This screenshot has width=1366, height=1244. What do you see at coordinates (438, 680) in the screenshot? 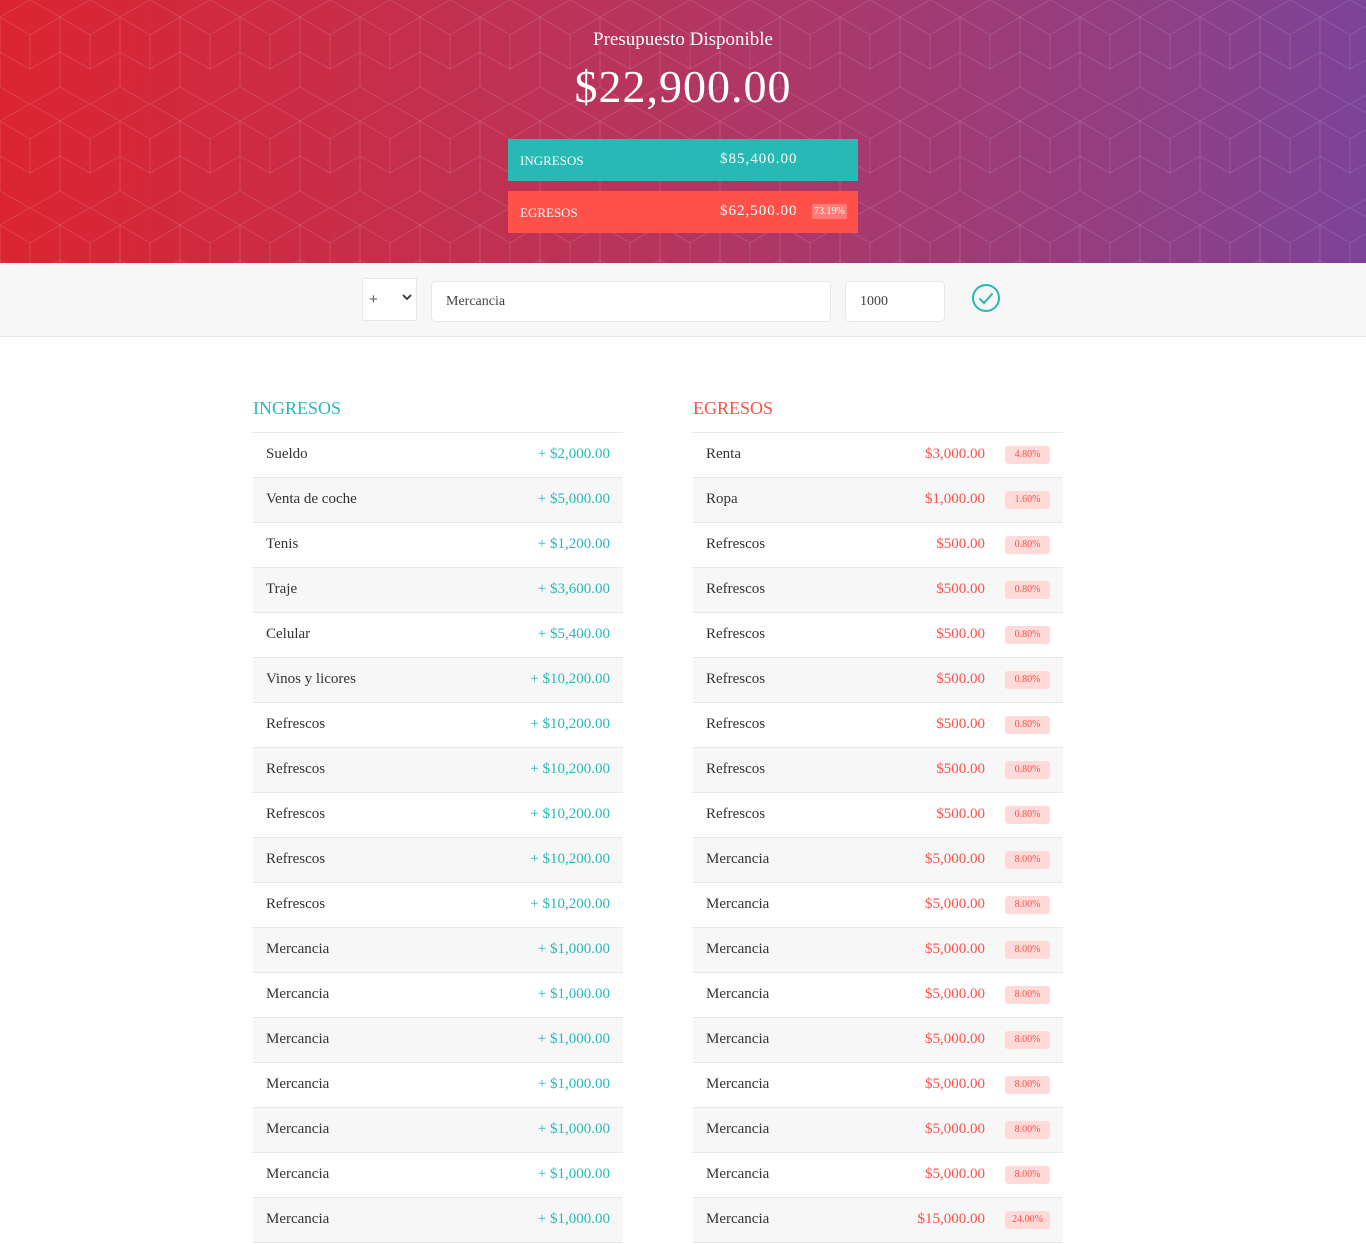
I see `income-item: Vinos y licores + $10,200.00` at bounding box center [438, 680].